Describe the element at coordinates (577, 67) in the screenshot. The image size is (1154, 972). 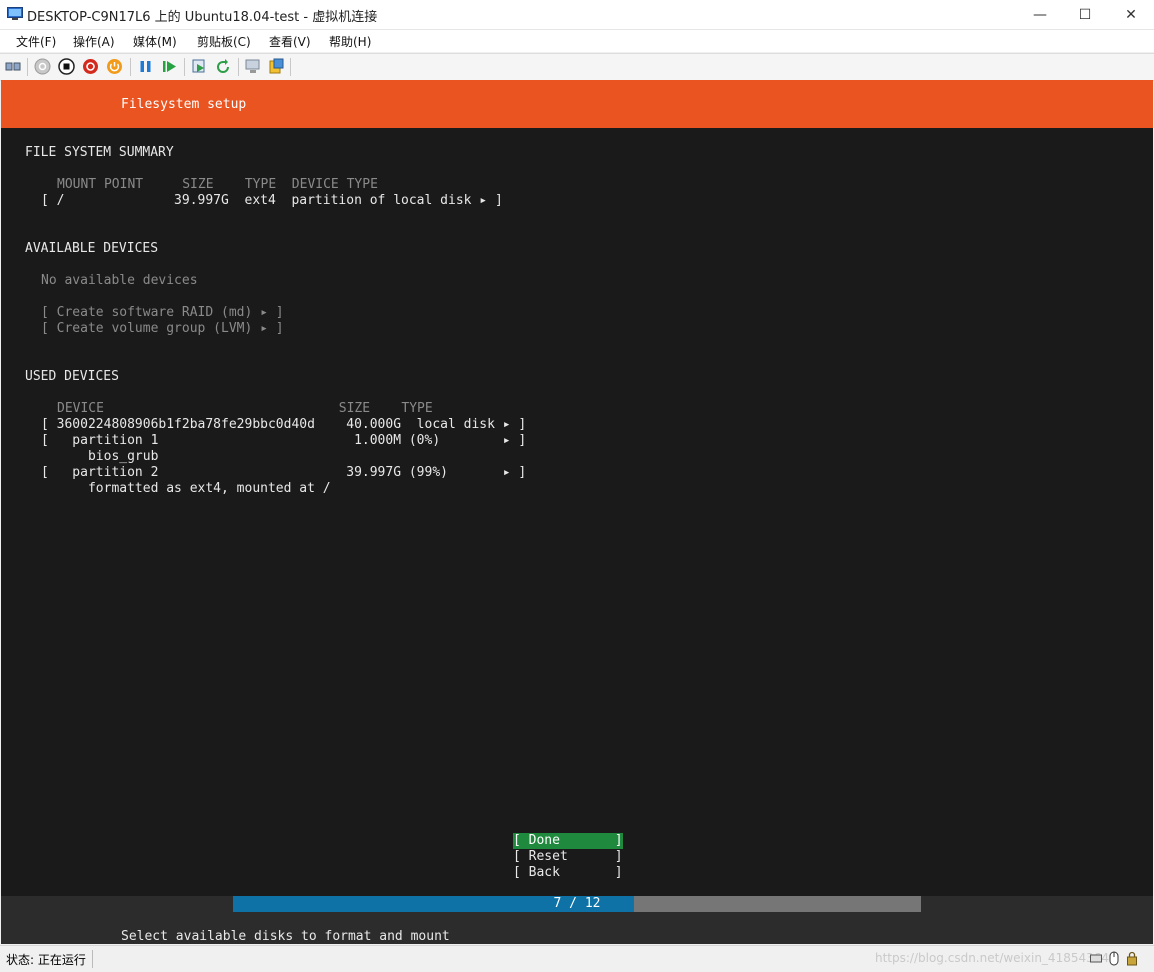
I see `toolbar` at that location.